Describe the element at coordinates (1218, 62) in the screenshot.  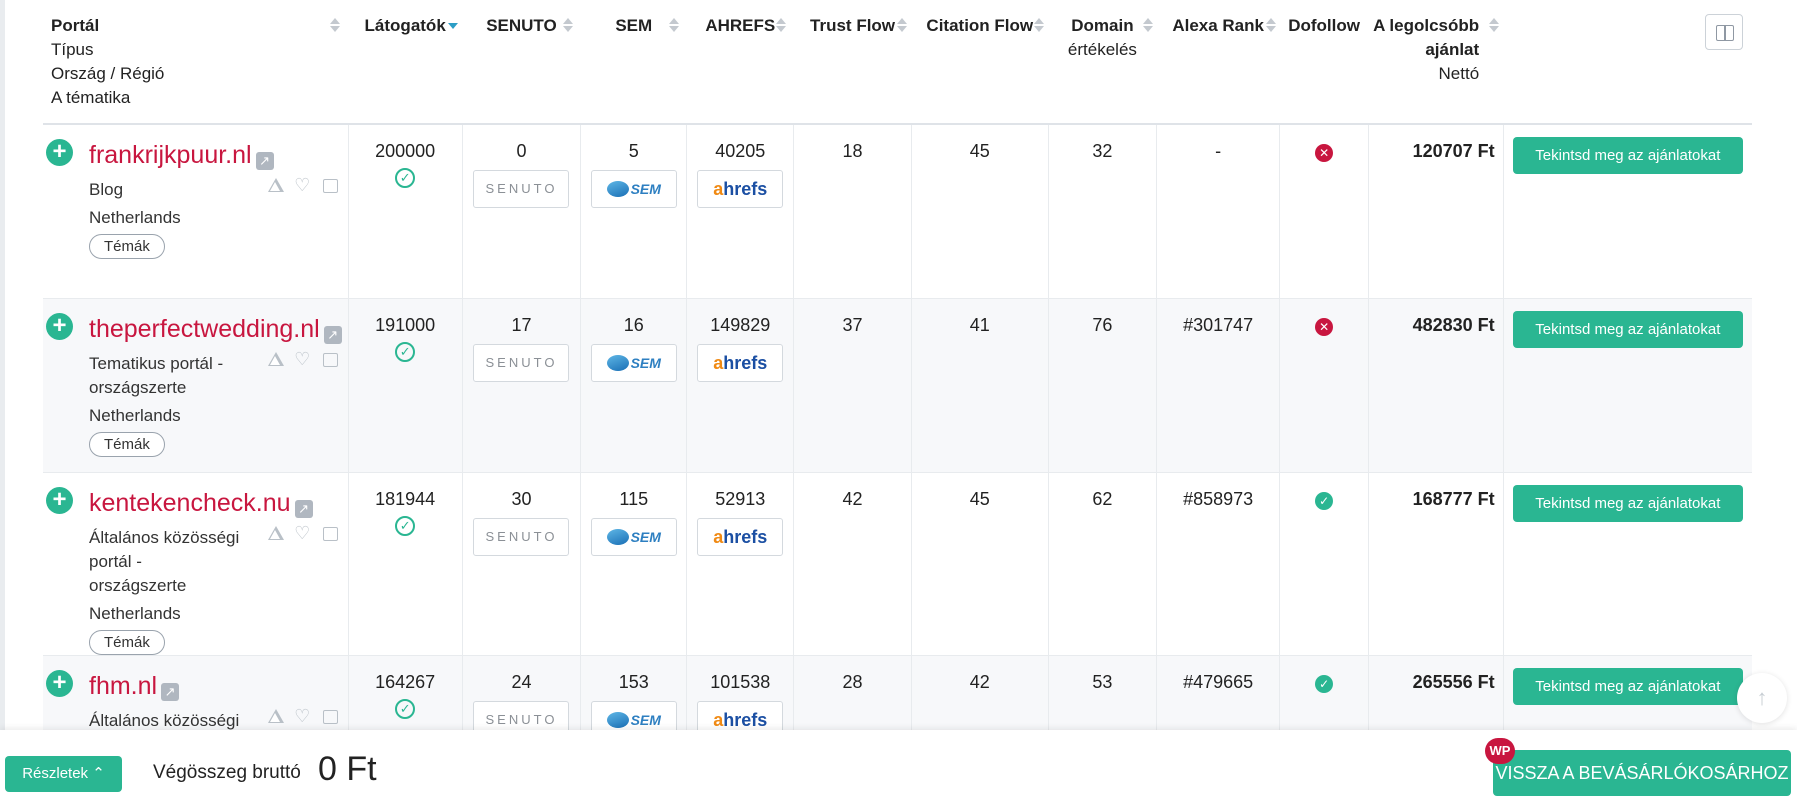
I see `col-alexa-rank: Alexa Rank` at that location.